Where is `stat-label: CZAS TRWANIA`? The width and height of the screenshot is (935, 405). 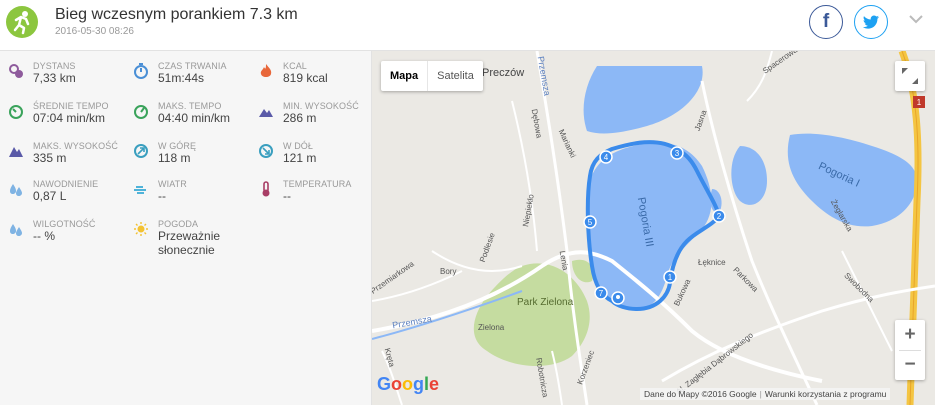 stat-label: CZAS TRWANIA is located at coordinates (192, 66).